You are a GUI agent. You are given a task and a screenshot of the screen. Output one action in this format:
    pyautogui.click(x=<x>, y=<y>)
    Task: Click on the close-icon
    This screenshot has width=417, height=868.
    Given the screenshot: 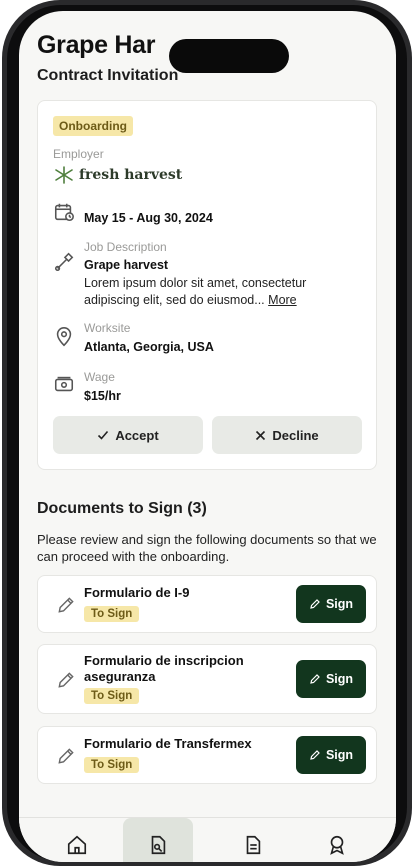 What is the action you would take?
    pyautogui.click(x=261, y=435)
    